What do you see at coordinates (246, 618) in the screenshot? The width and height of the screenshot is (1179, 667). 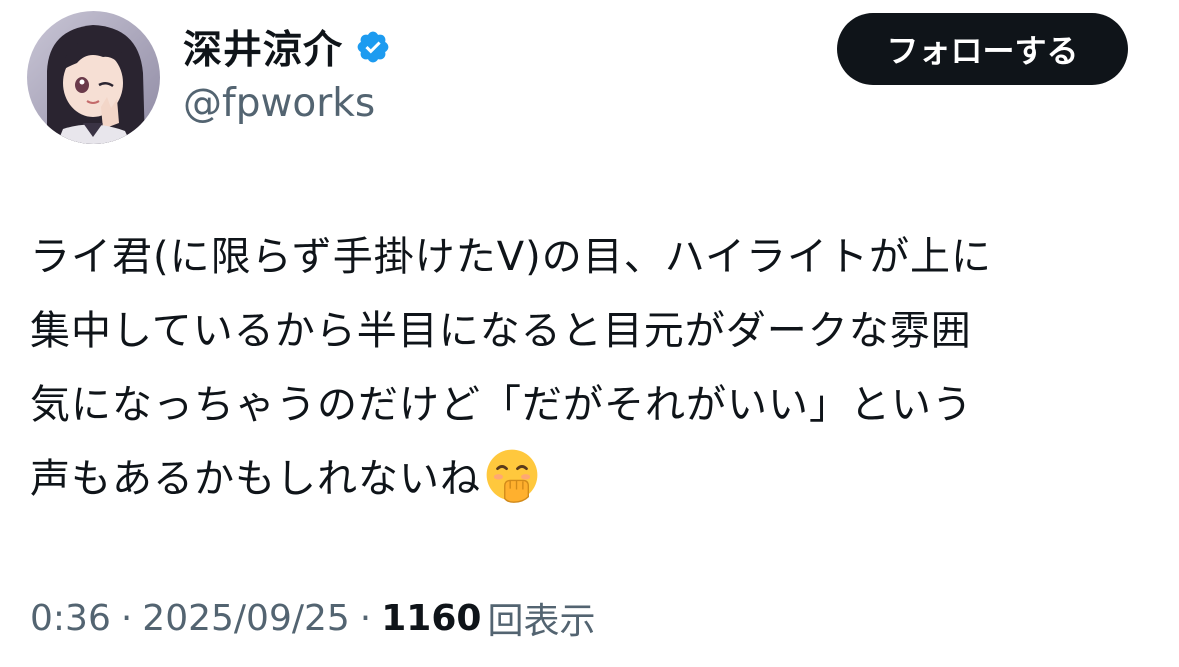 I see `tweet-date: 2025/09/25` at bounding box center [246, 618].